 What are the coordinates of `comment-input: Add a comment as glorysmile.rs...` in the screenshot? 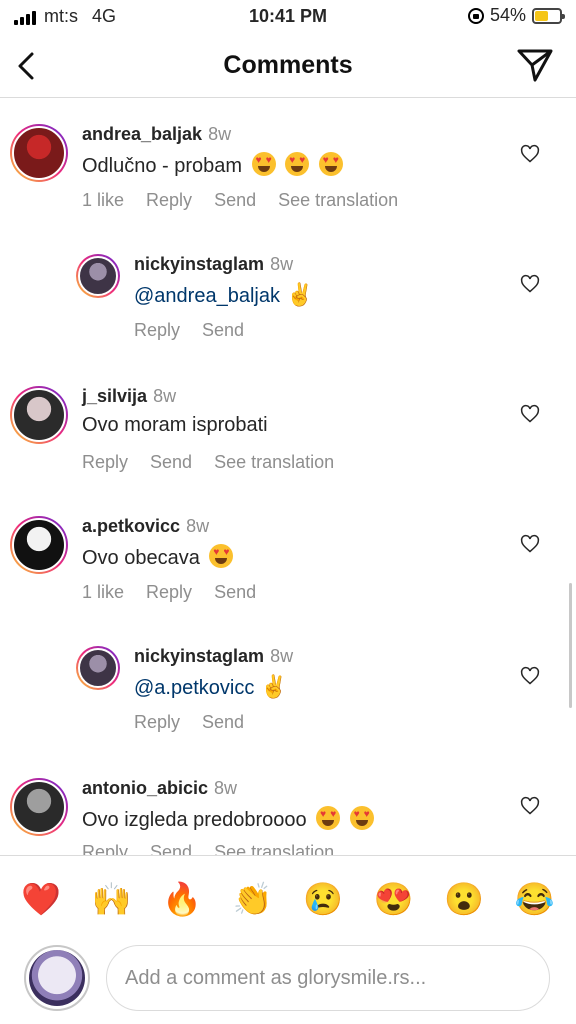 It's located at (328, 978).